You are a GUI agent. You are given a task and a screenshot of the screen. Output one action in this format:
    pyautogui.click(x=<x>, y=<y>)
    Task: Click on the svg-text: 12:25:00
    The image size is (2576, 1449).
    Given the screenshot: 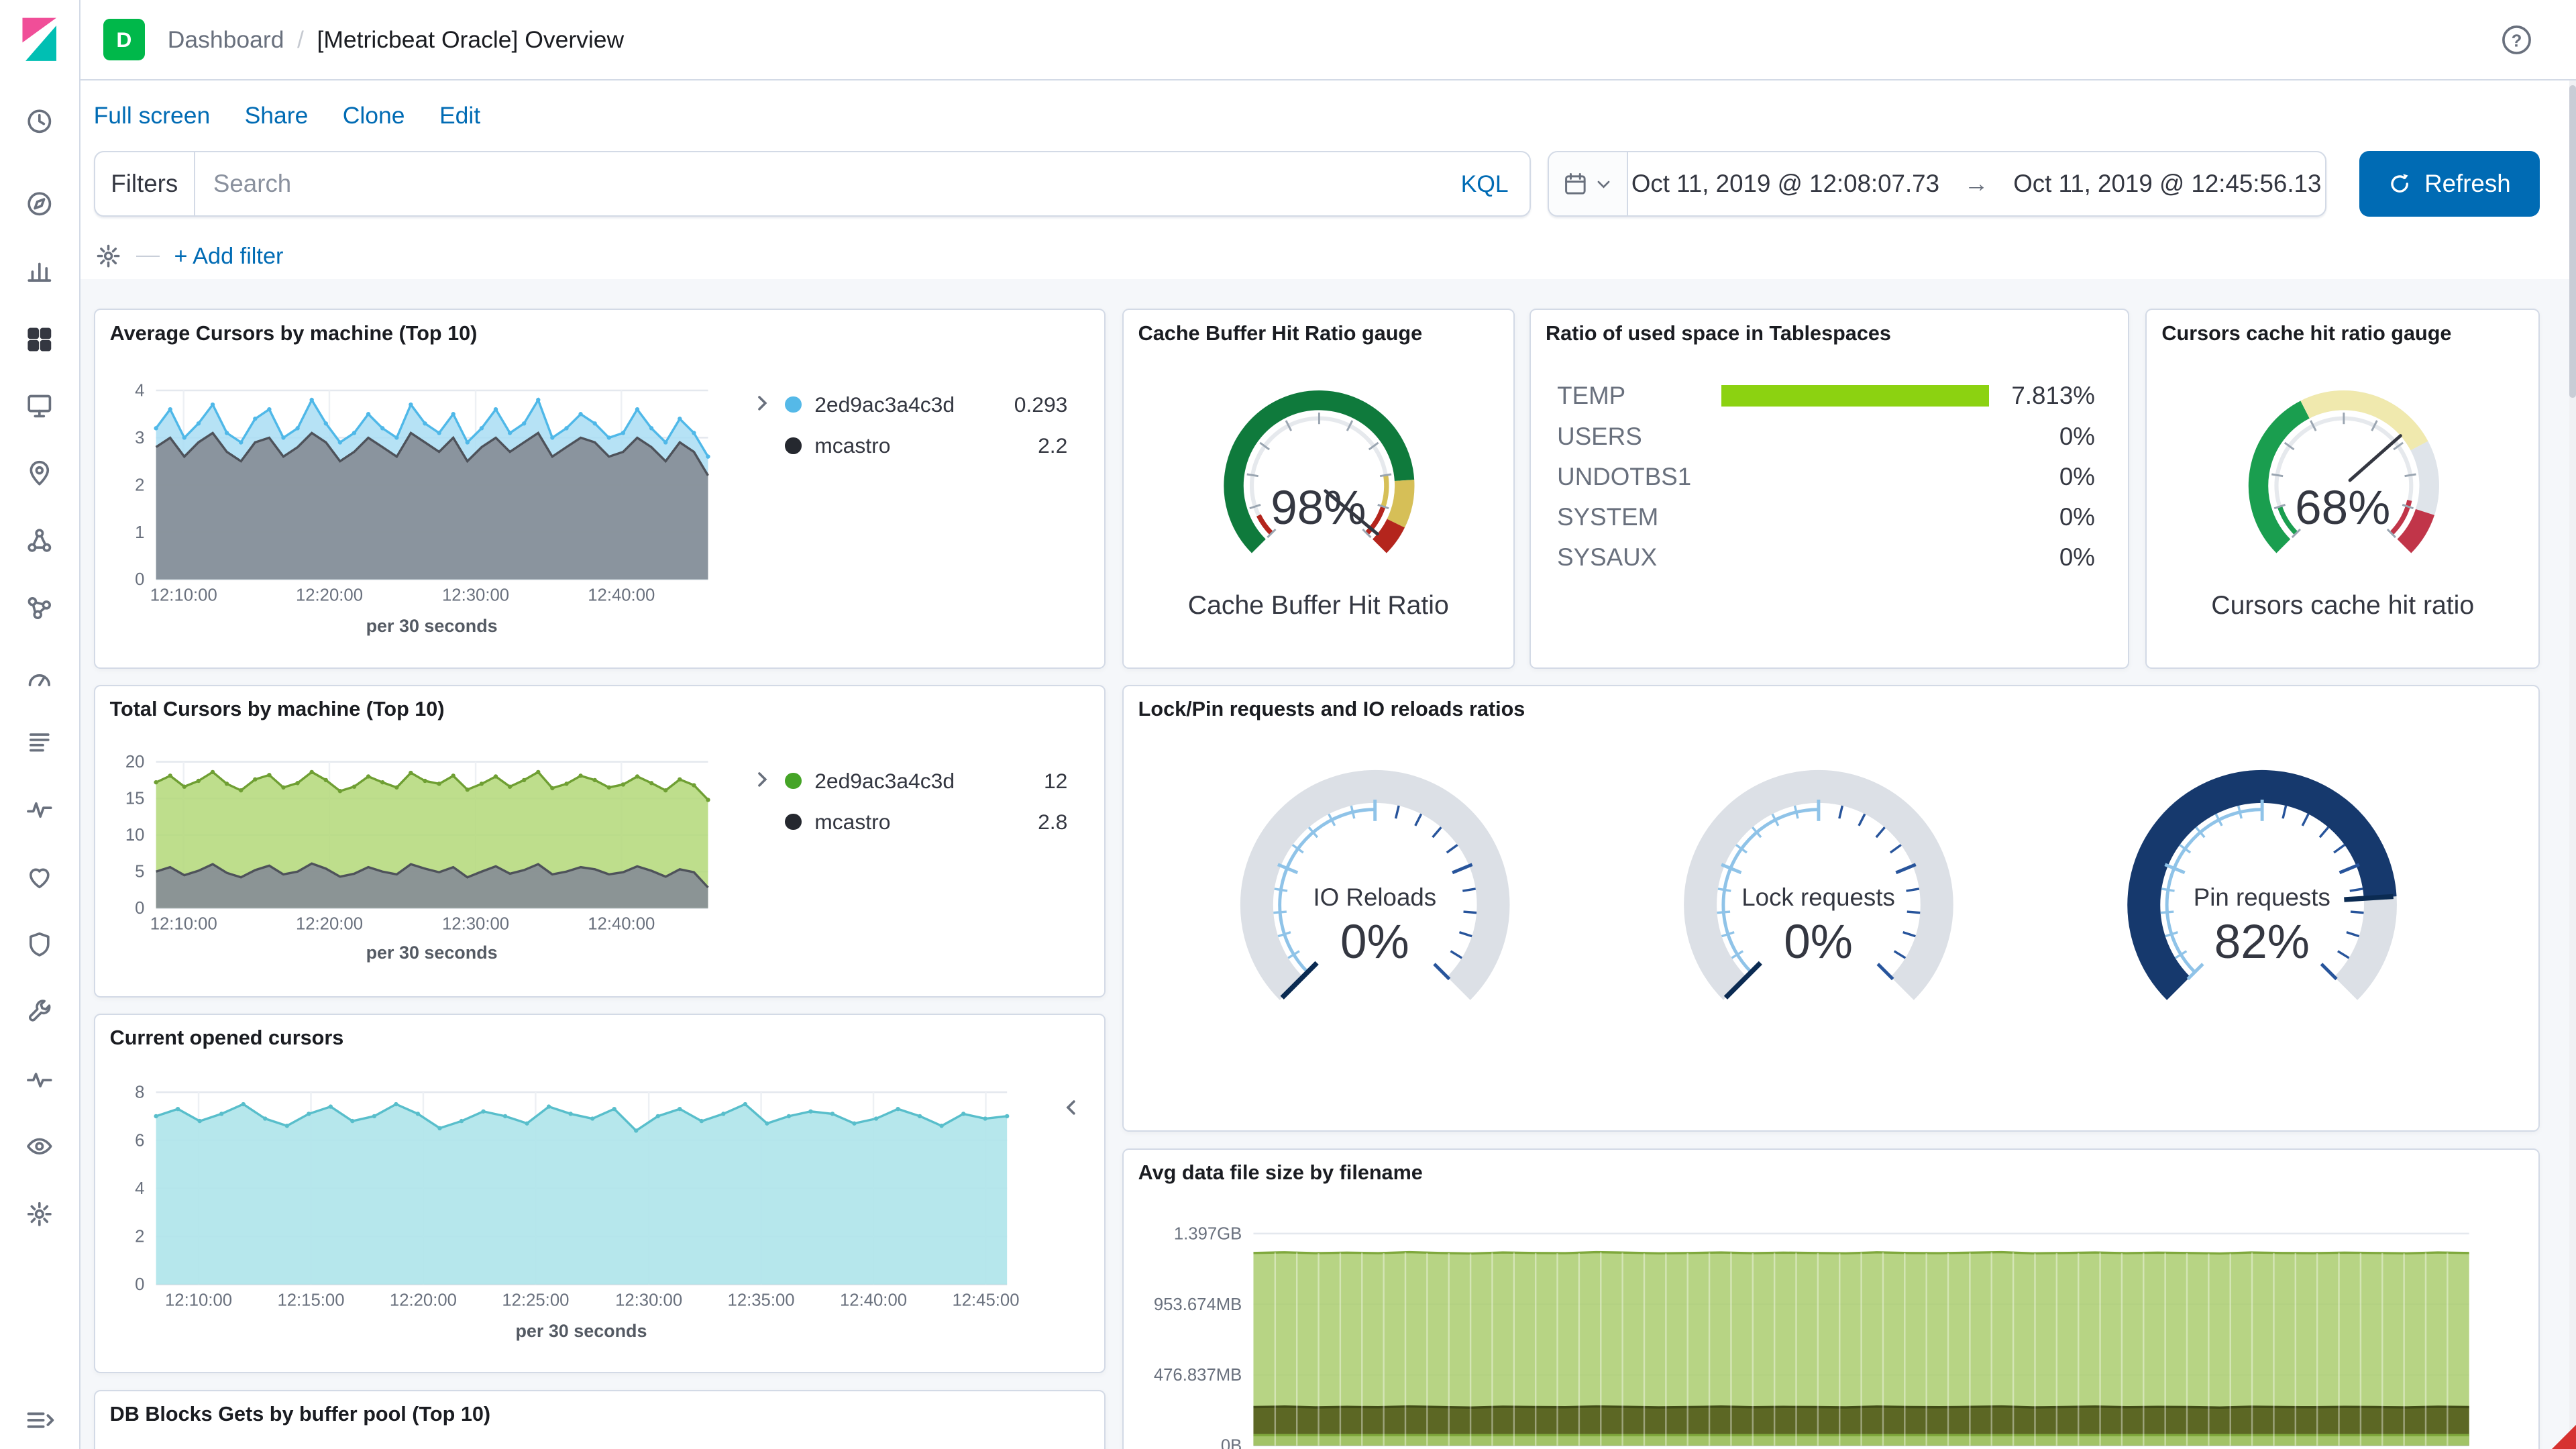 What is the action you would take?
    pyautogui.click(x=535, y=1300)
    